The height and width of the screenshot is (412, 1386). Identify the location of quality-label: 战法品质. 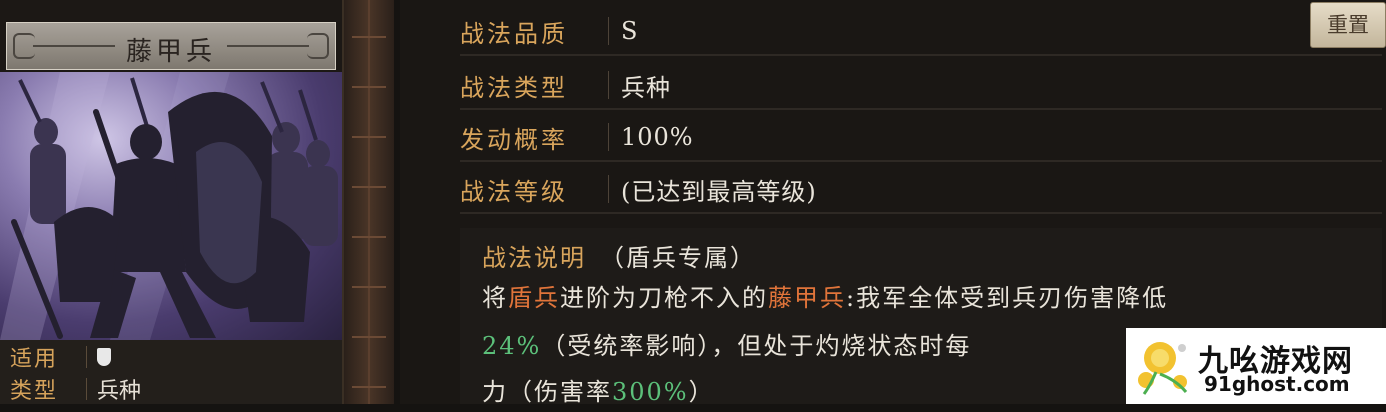
(514, 33).